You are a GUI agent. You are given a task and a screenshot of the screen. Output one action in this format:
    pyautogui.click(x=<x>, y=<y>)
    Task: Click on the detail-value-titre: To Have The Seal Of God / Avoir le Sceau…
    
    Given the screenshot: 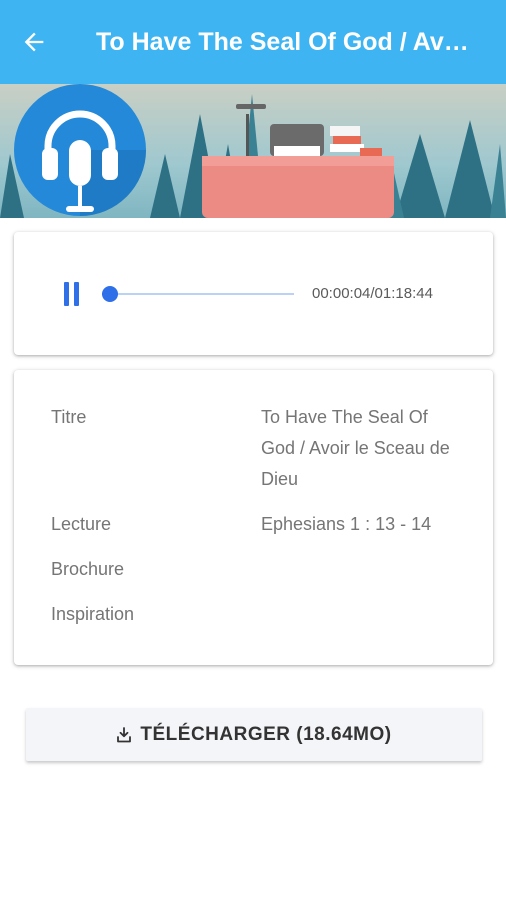 What is the action you would take?
    pyautogui.click(x=355, y=448)
    